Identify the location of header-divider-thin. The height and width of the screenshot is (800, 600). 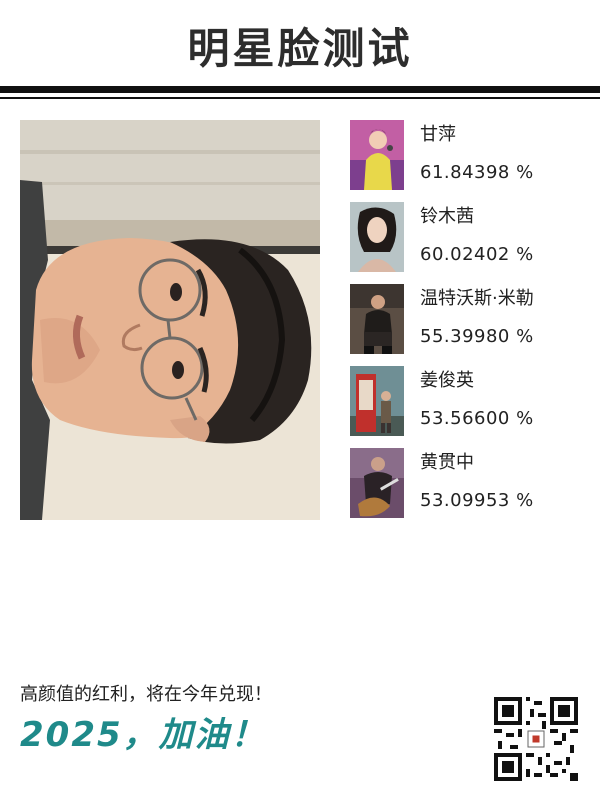
(300, 98).